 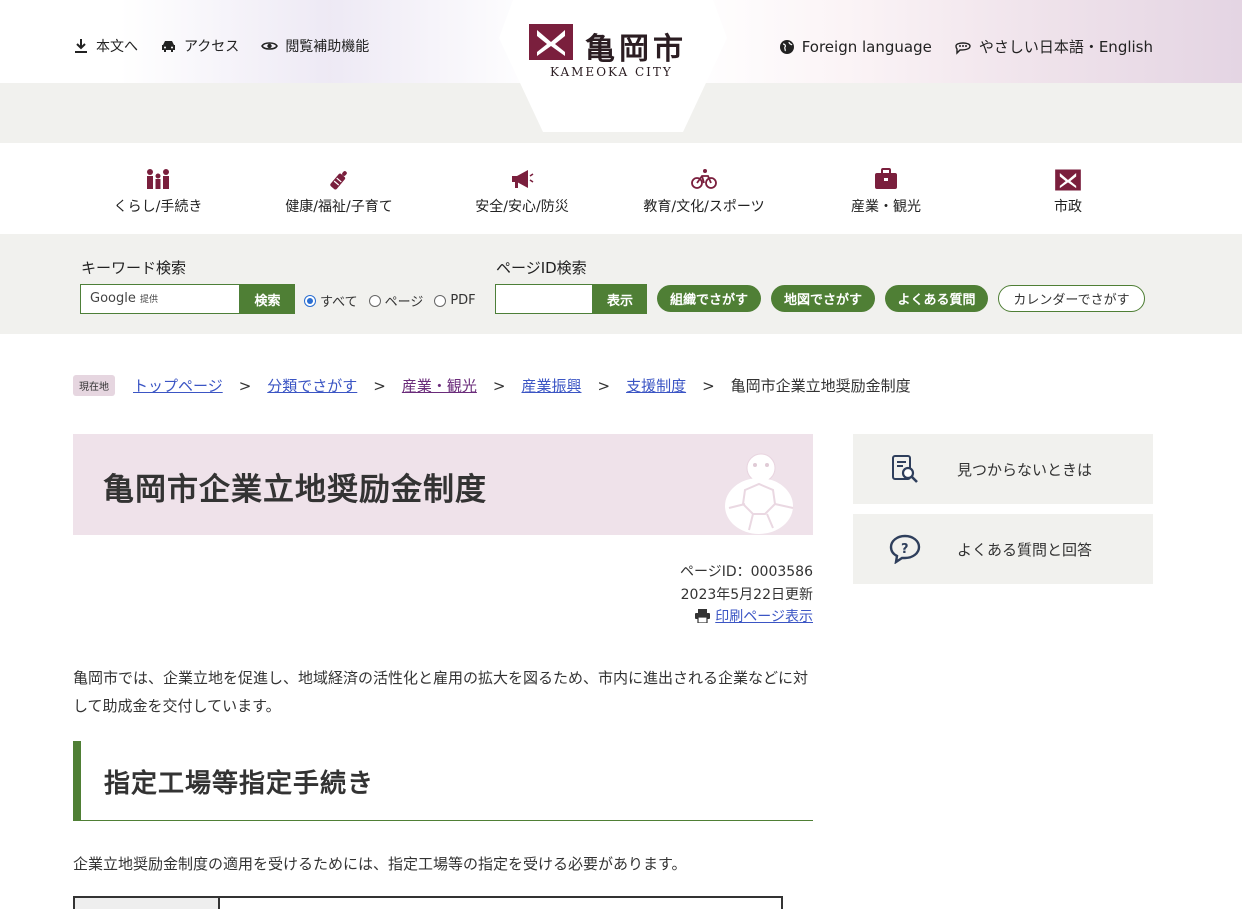 I want to click on nav-item-label: 市政, so click(x=1068, y=207).